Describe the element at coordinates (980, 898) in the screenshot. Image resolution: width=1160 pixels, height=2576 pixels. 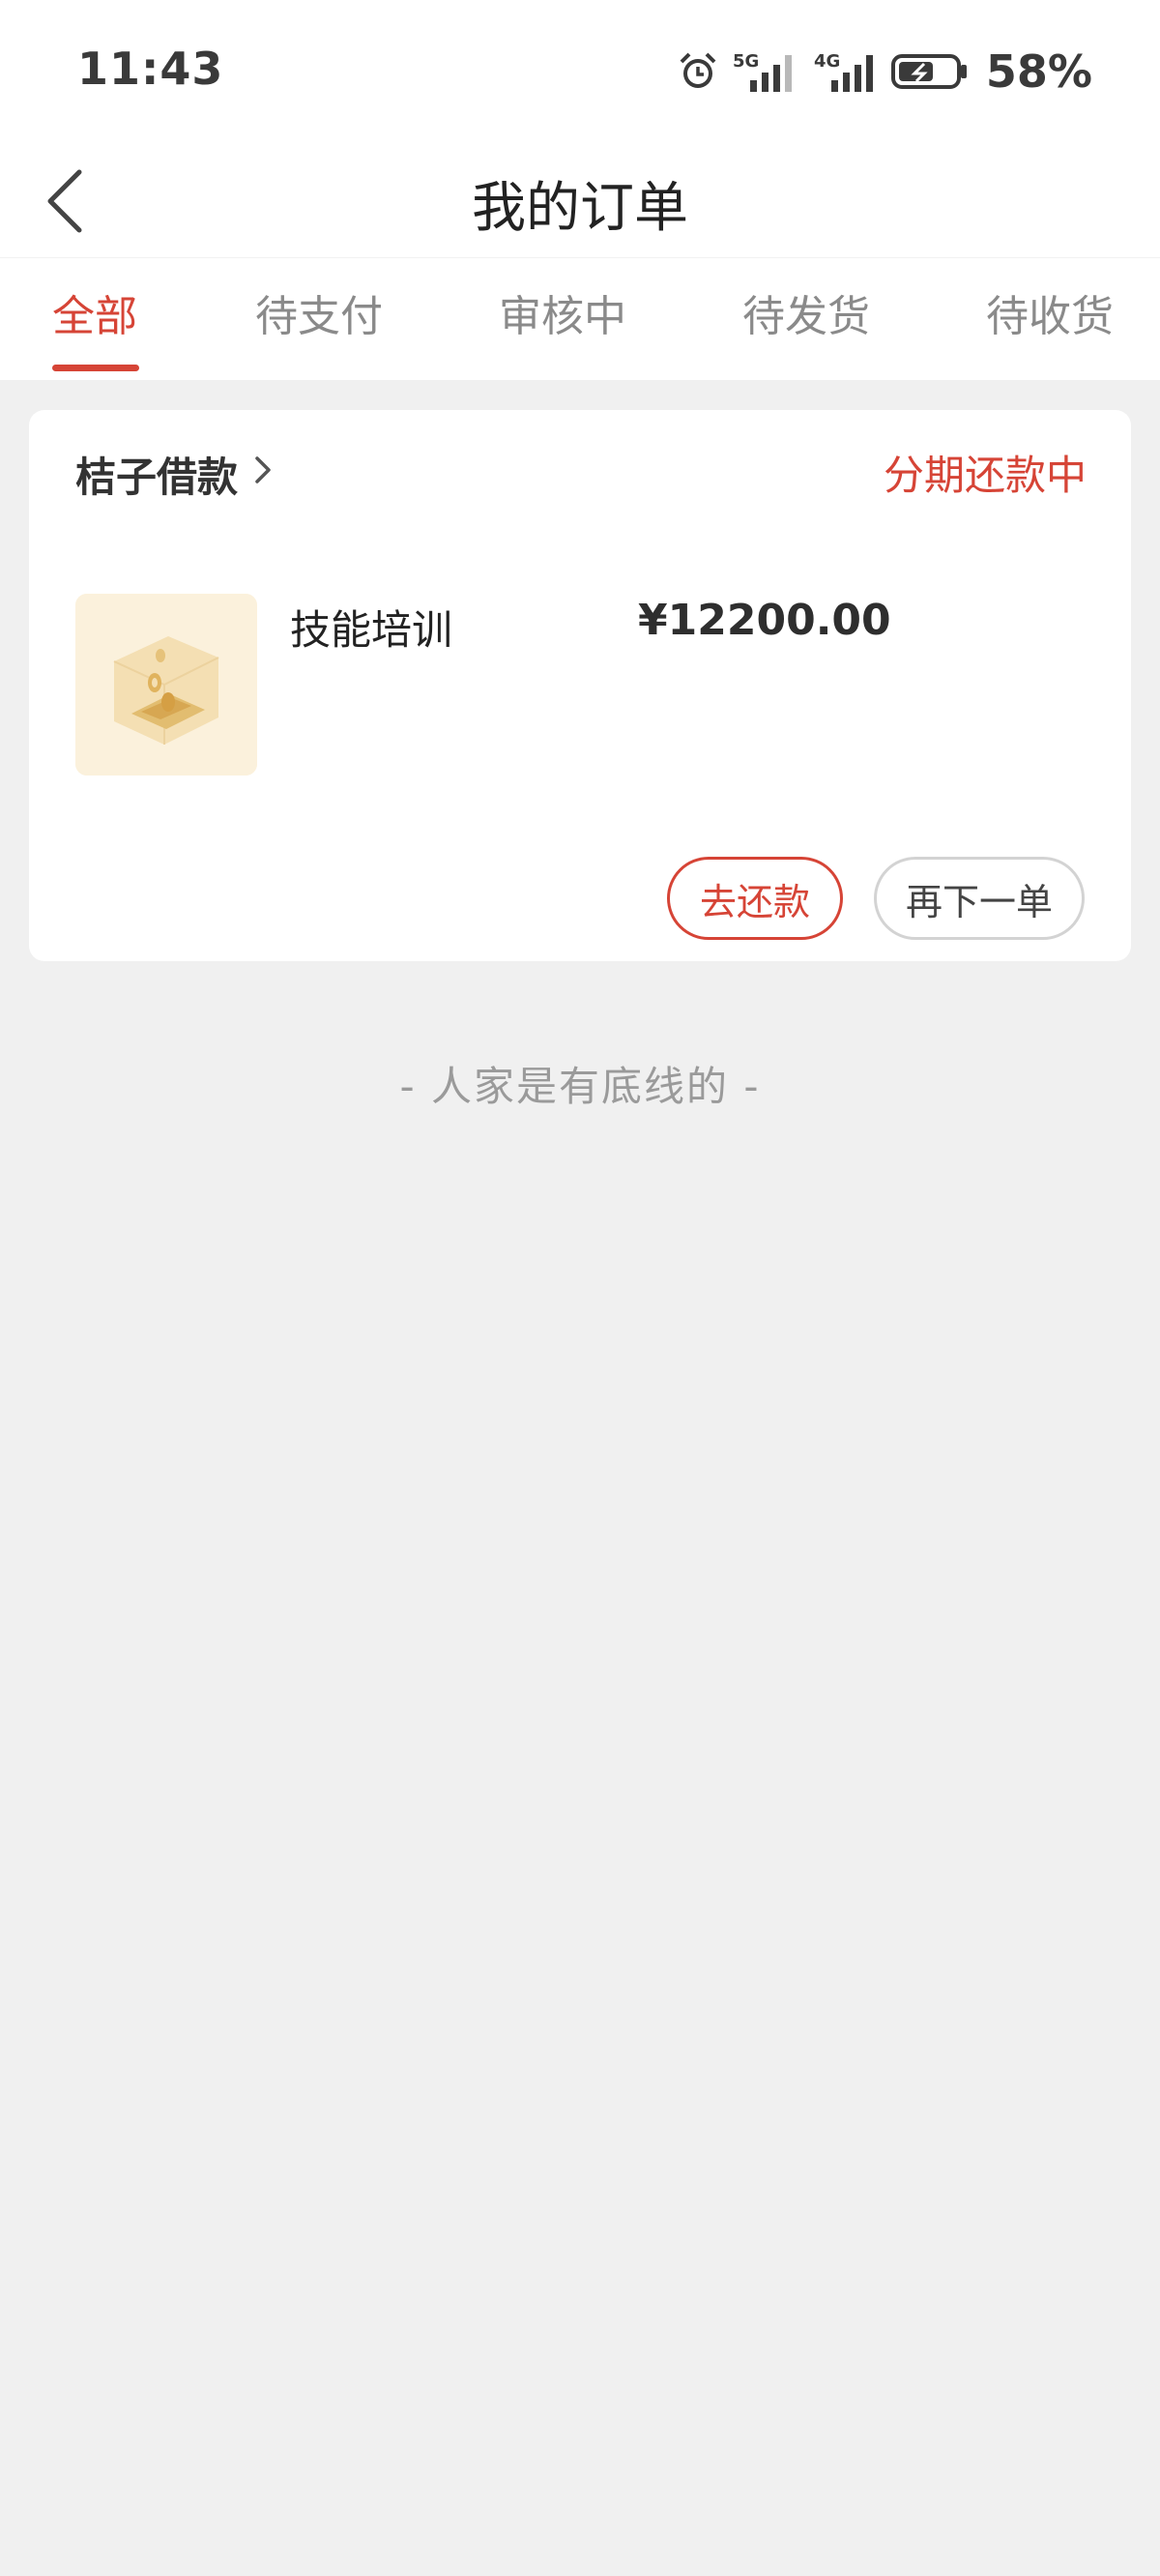
I see `reorder-button: 再下一单` at that location.